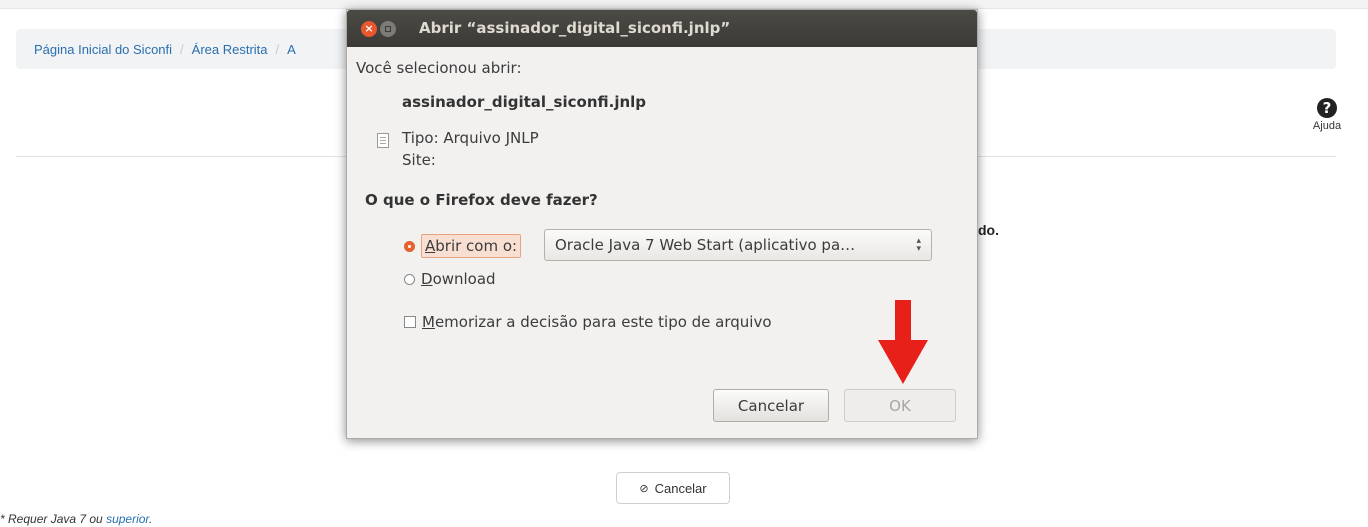 The height and width of the screenshot is (527, 1368). I want to click on question-circle-icon: ?, so click(1327, 108).